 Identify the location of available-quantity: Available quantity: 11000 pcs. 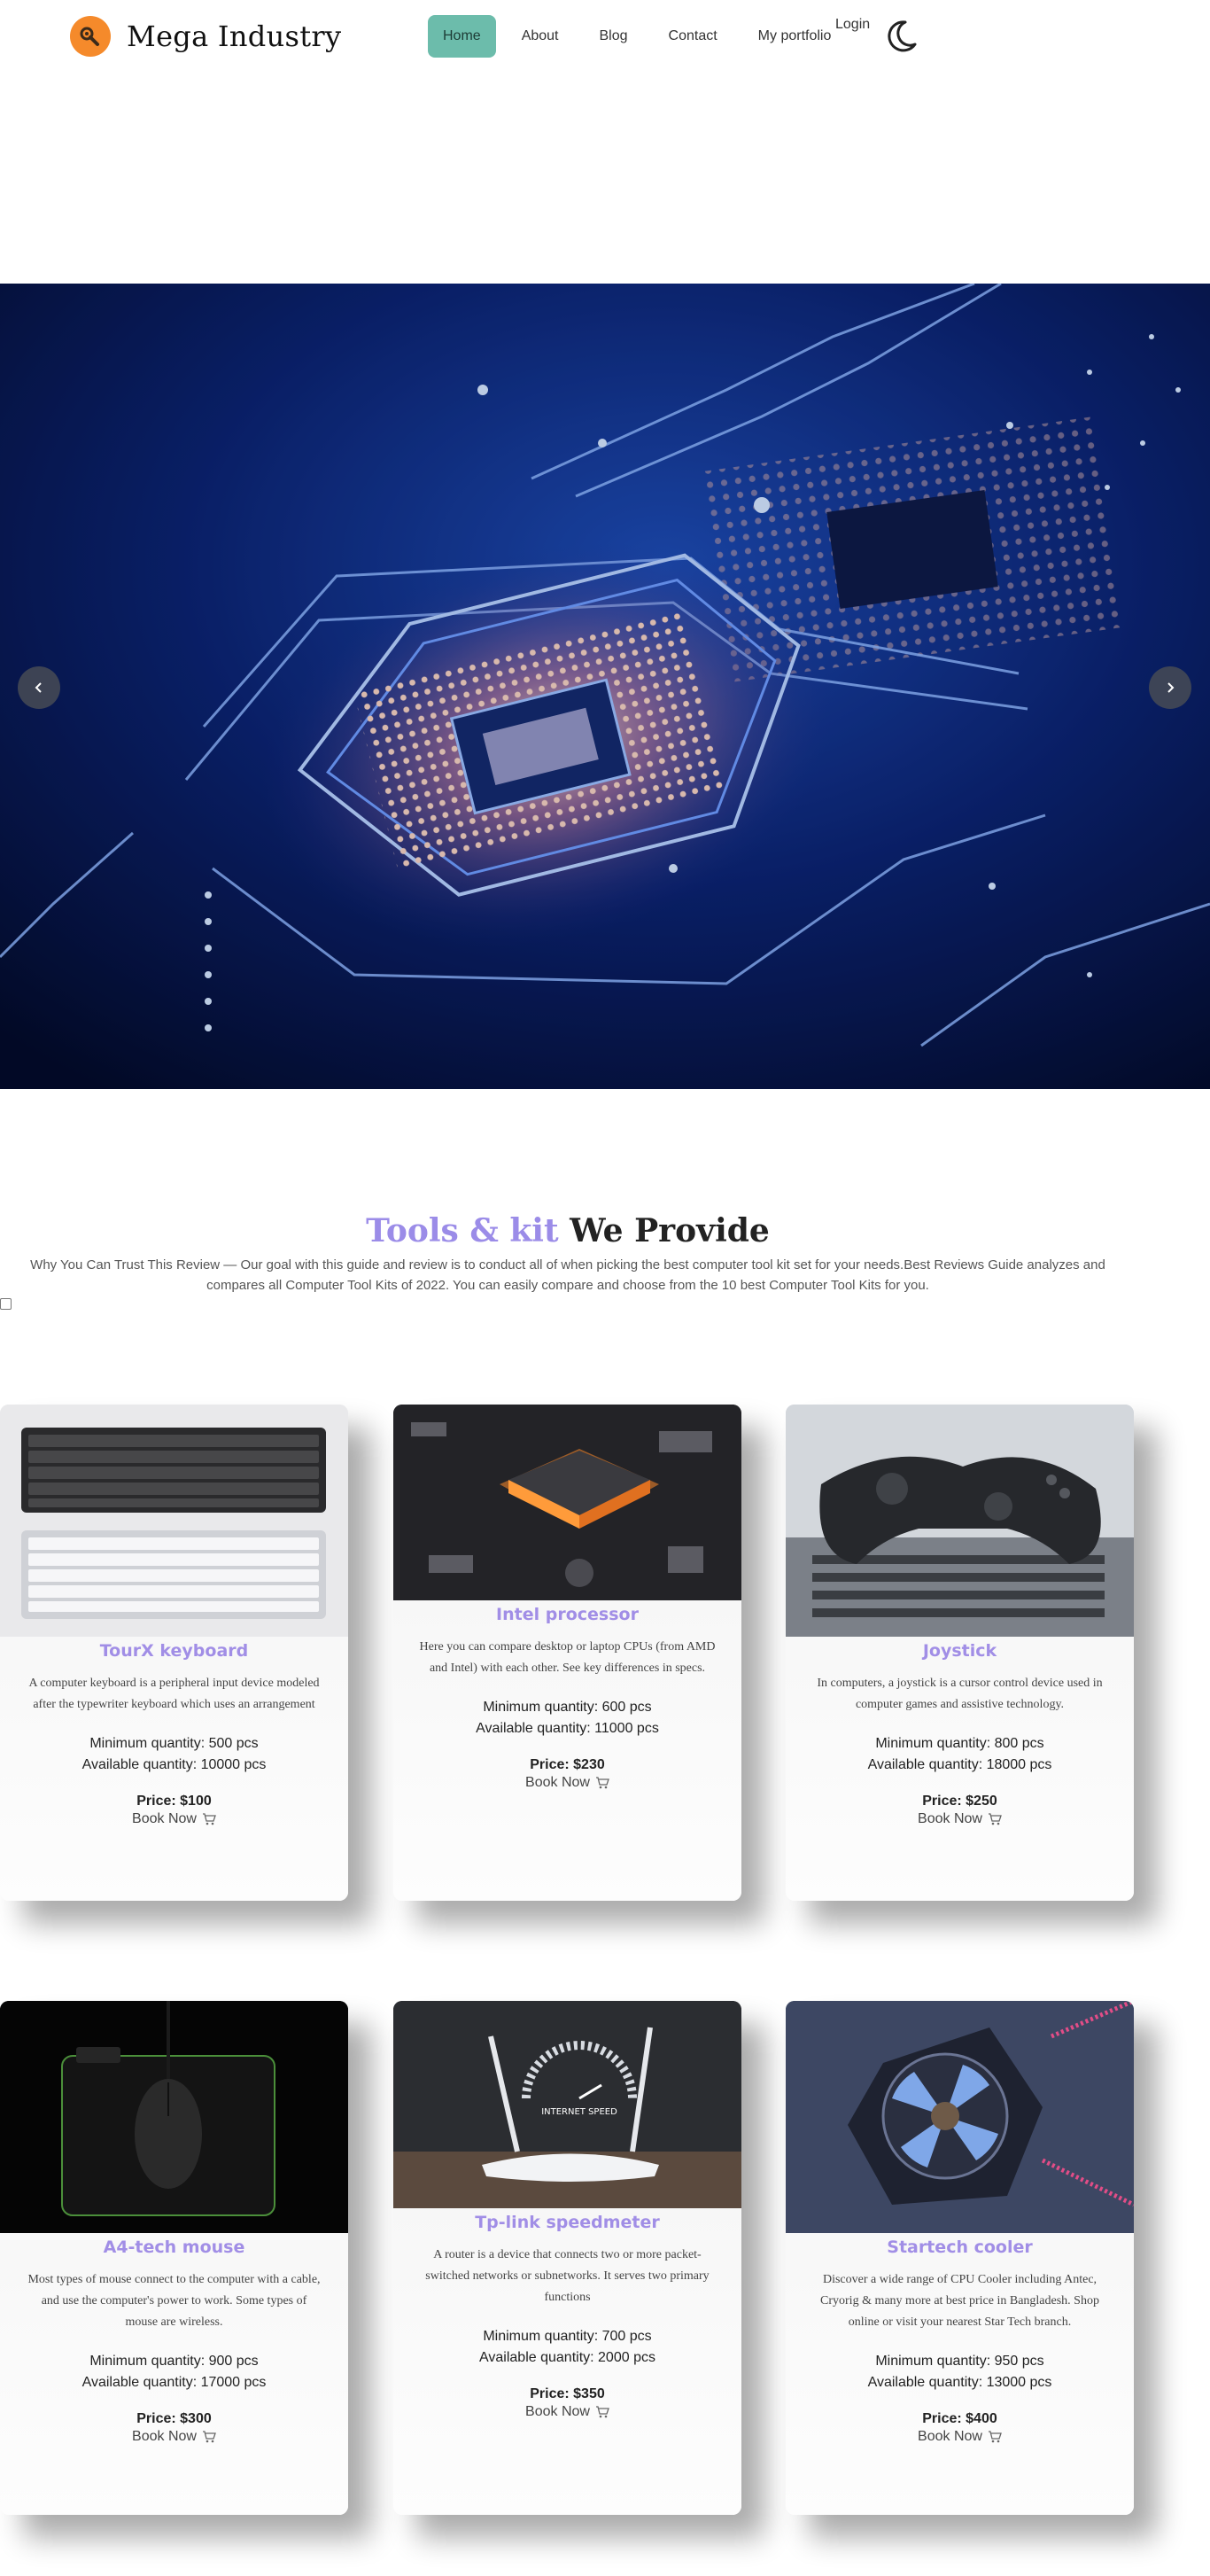
(568, 1728).